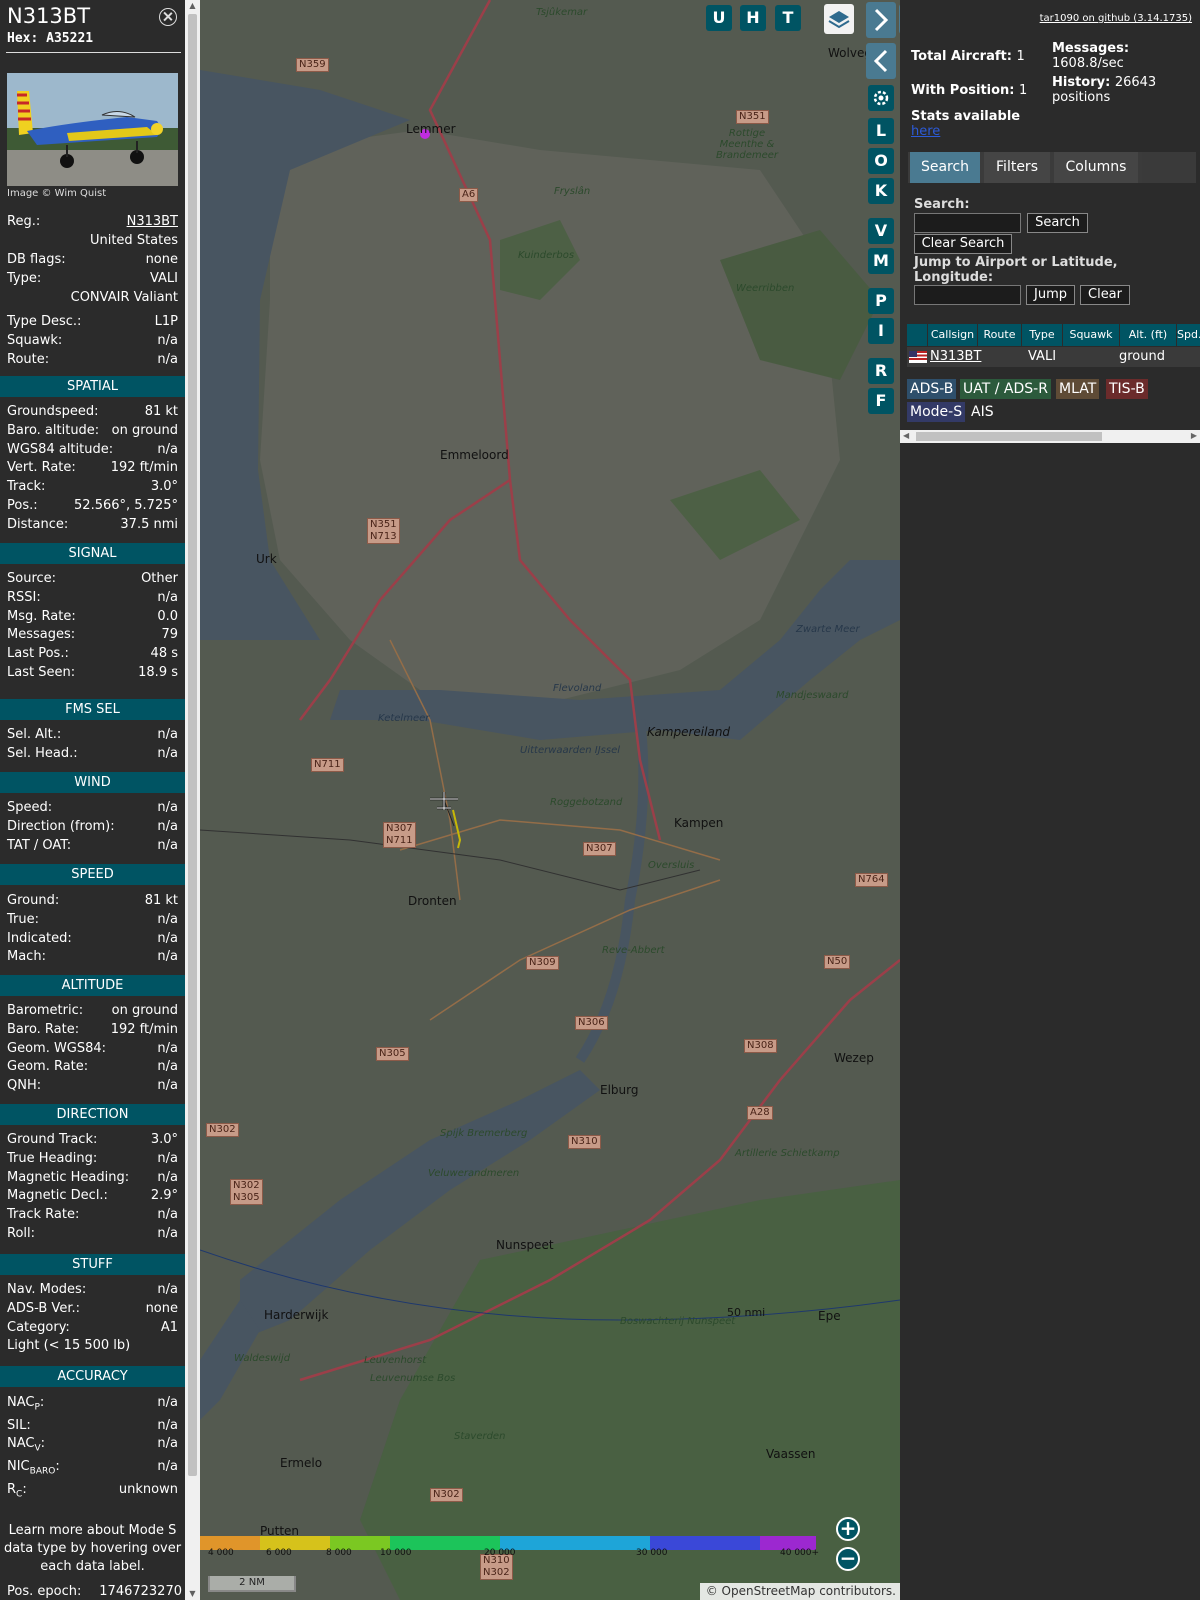 This screenshot has width=1200, height=1600. What do you see at coordinates (92, 1404) in the screenshot?
I see `nacp-row: NACP: n/a` at bounding box center [92, 1404].